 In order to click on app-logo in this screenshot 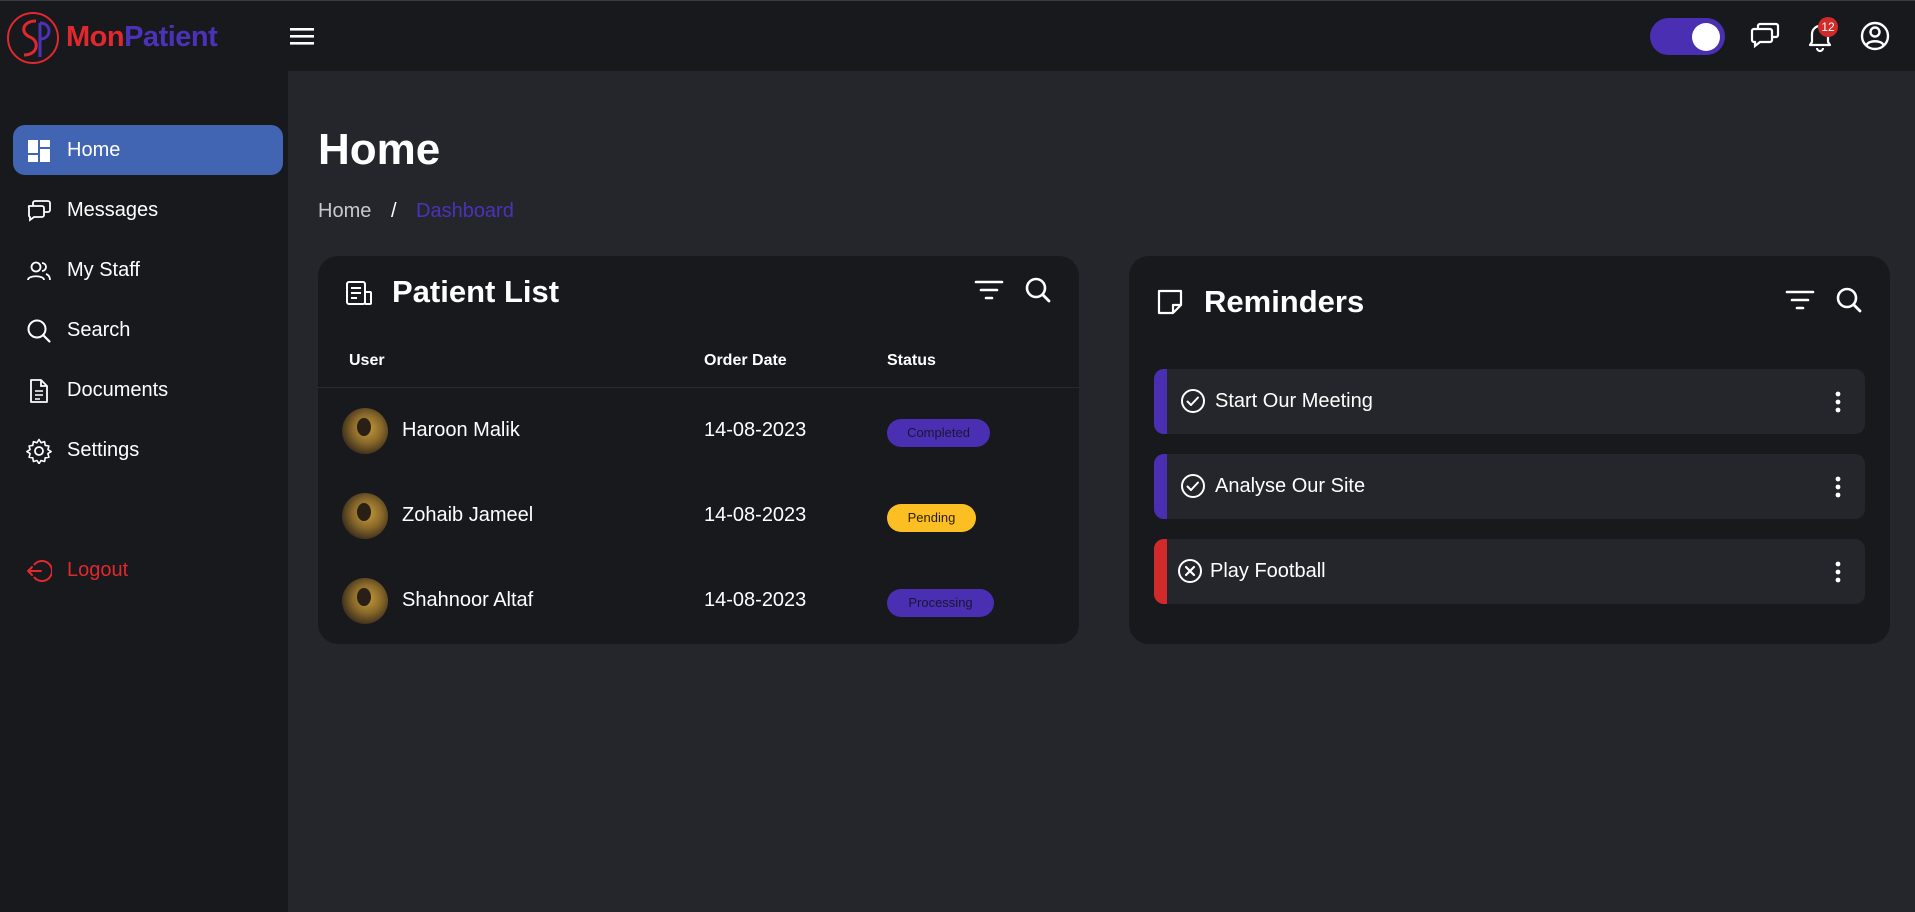, I will do `click(33, 38)`.